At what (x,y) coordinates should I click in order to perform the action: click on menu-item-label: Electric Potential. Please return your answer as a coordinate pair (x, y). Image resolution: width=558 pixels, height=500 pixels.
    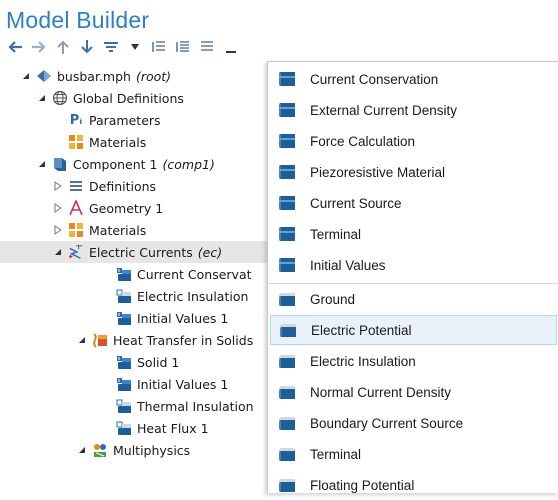
    Looking at the image, I should click on (361, 330).